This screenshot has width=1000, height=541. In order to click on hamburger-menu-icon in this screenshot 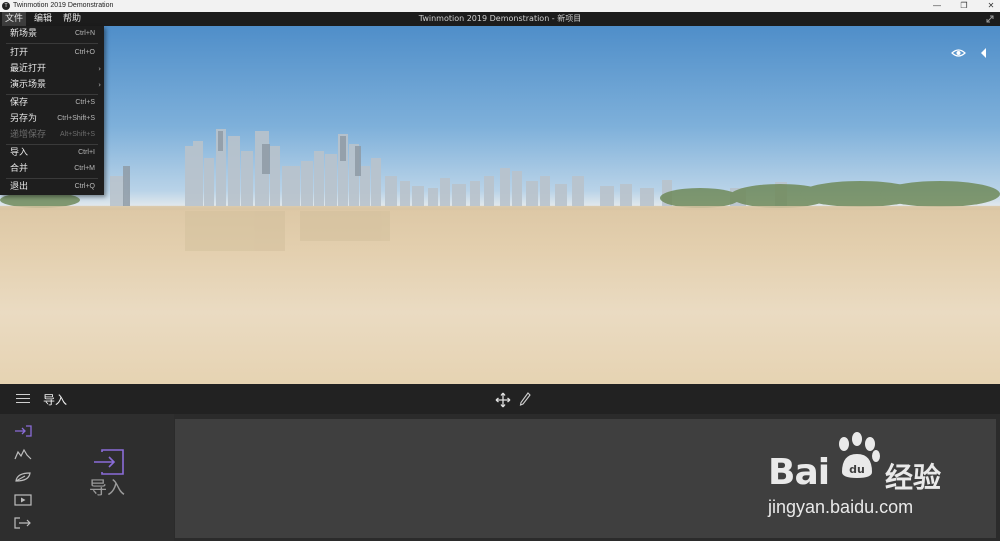, I will do `click(23, 399)`.